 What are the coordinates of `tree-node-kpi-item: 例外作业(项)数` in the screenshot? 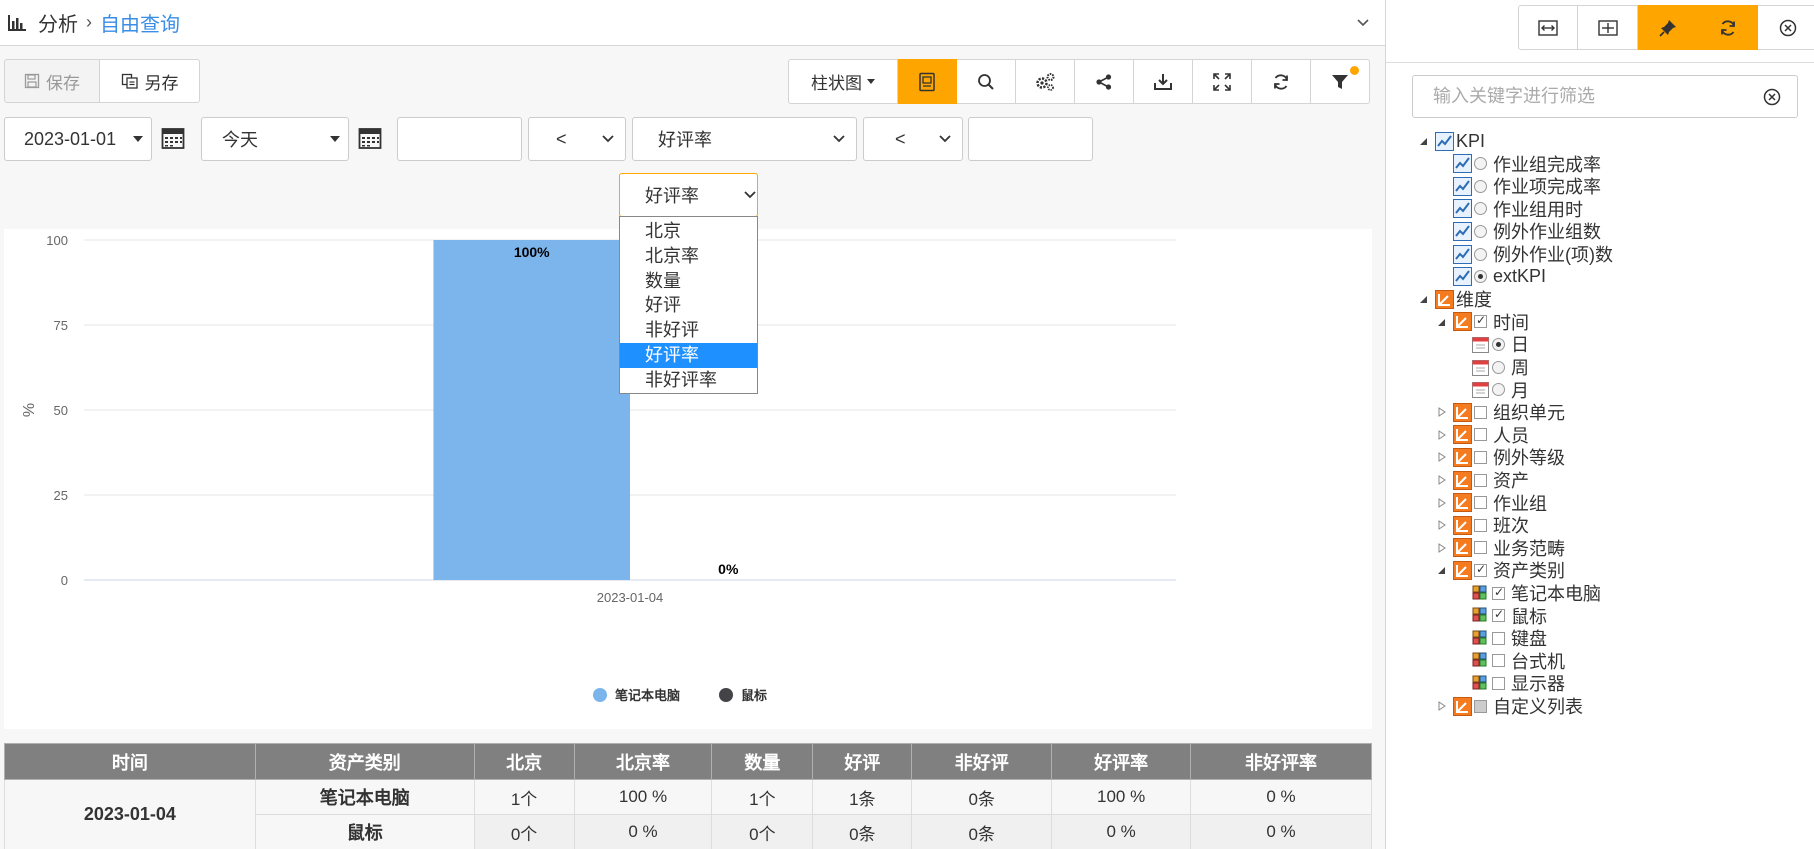 It's located at (1525, 254).